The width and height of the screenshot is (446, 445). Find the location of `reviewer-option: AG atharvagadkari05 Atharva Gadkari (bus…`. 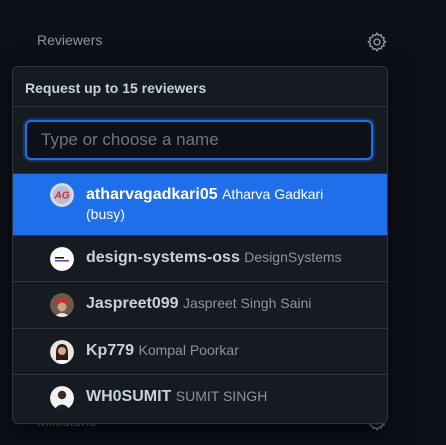

reviewer-option: AG atharvagadkari05 Atharva Gadkari (bus… is located at coordinates (200, 205).